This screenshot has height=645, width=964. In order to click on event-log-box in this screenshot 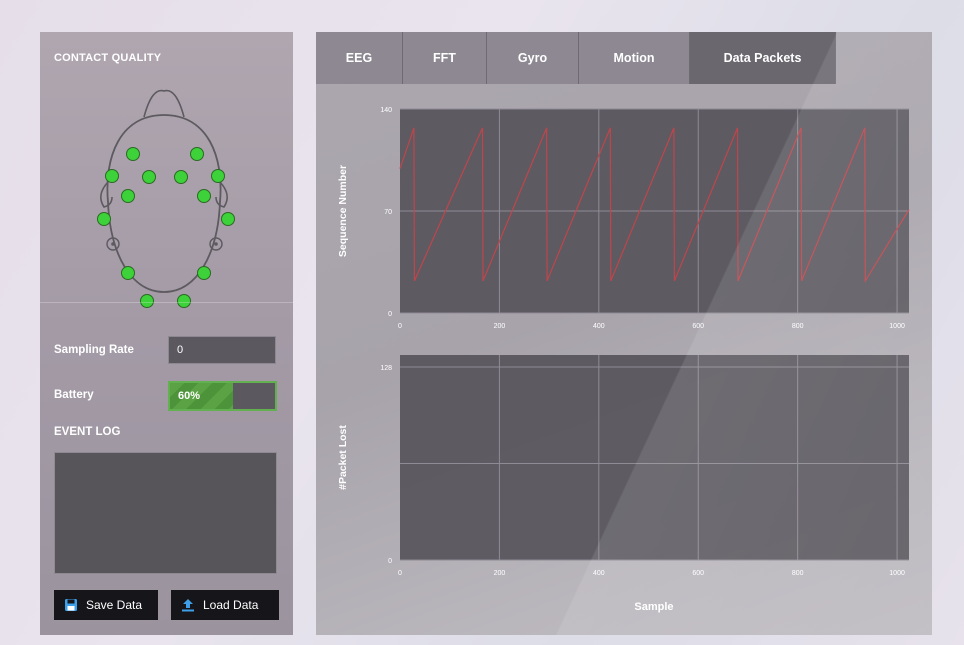, I will do `click(165, 513)`.